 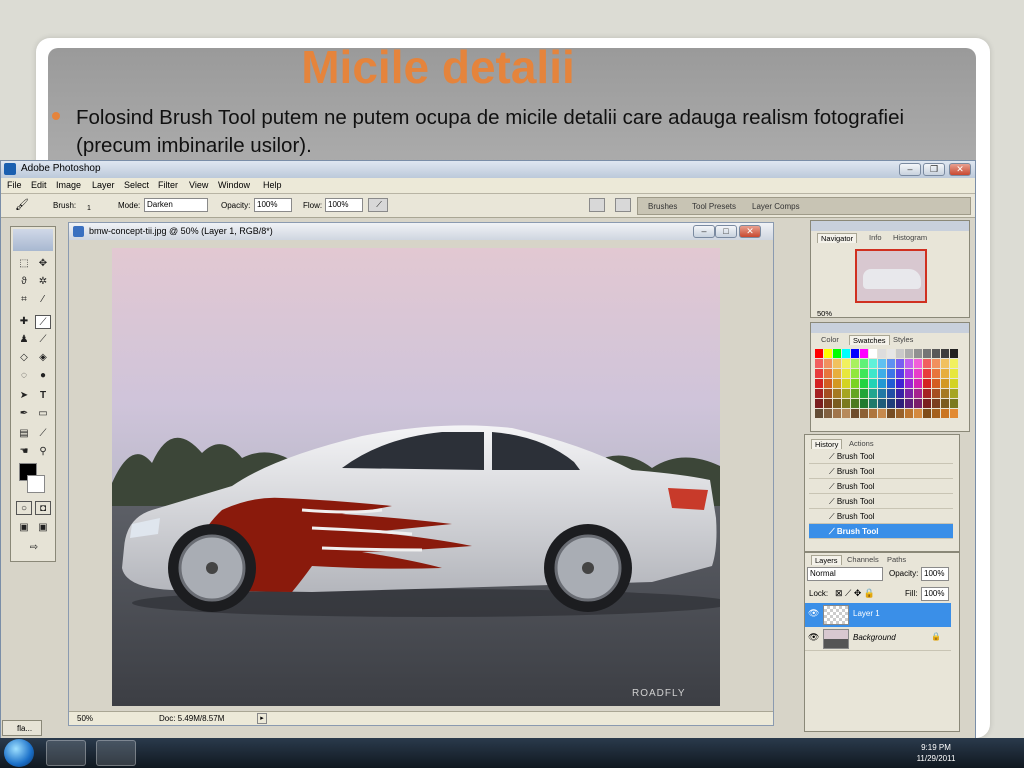 What do you see at coordinates (19, 753) in the screenshot?
I see `windows-start-icon` at bounding box center [19, 753].